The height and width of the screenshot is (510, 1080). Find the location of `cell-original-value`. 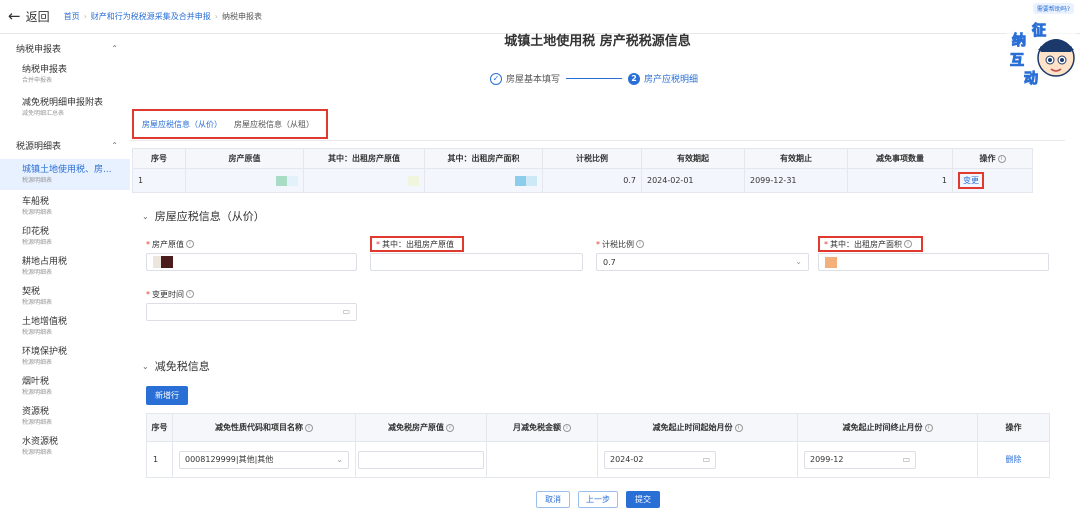

cell-original-value is located at coordinates (244, 180).